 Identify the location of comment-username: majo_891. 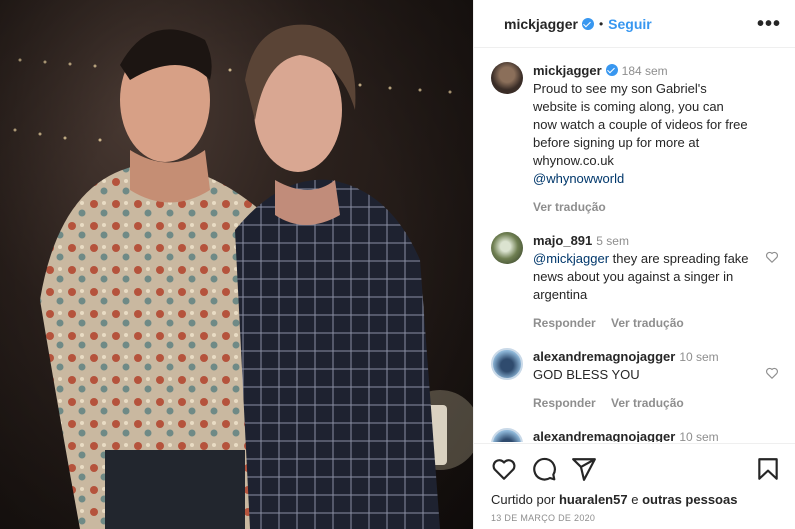
(562, 240).